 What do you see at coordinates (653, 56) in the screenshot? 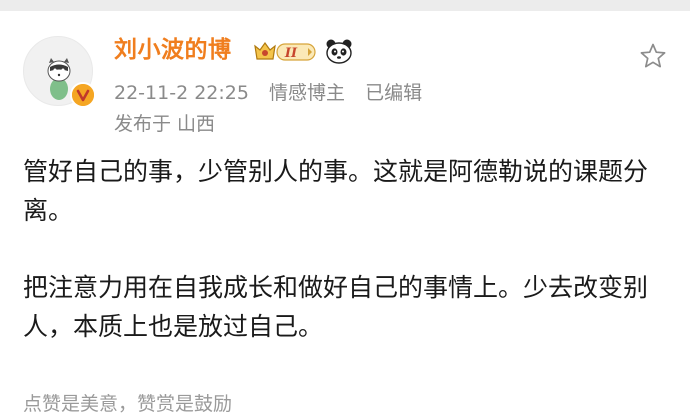
I see `star-outline-icon` at bounding box center [653, 56].